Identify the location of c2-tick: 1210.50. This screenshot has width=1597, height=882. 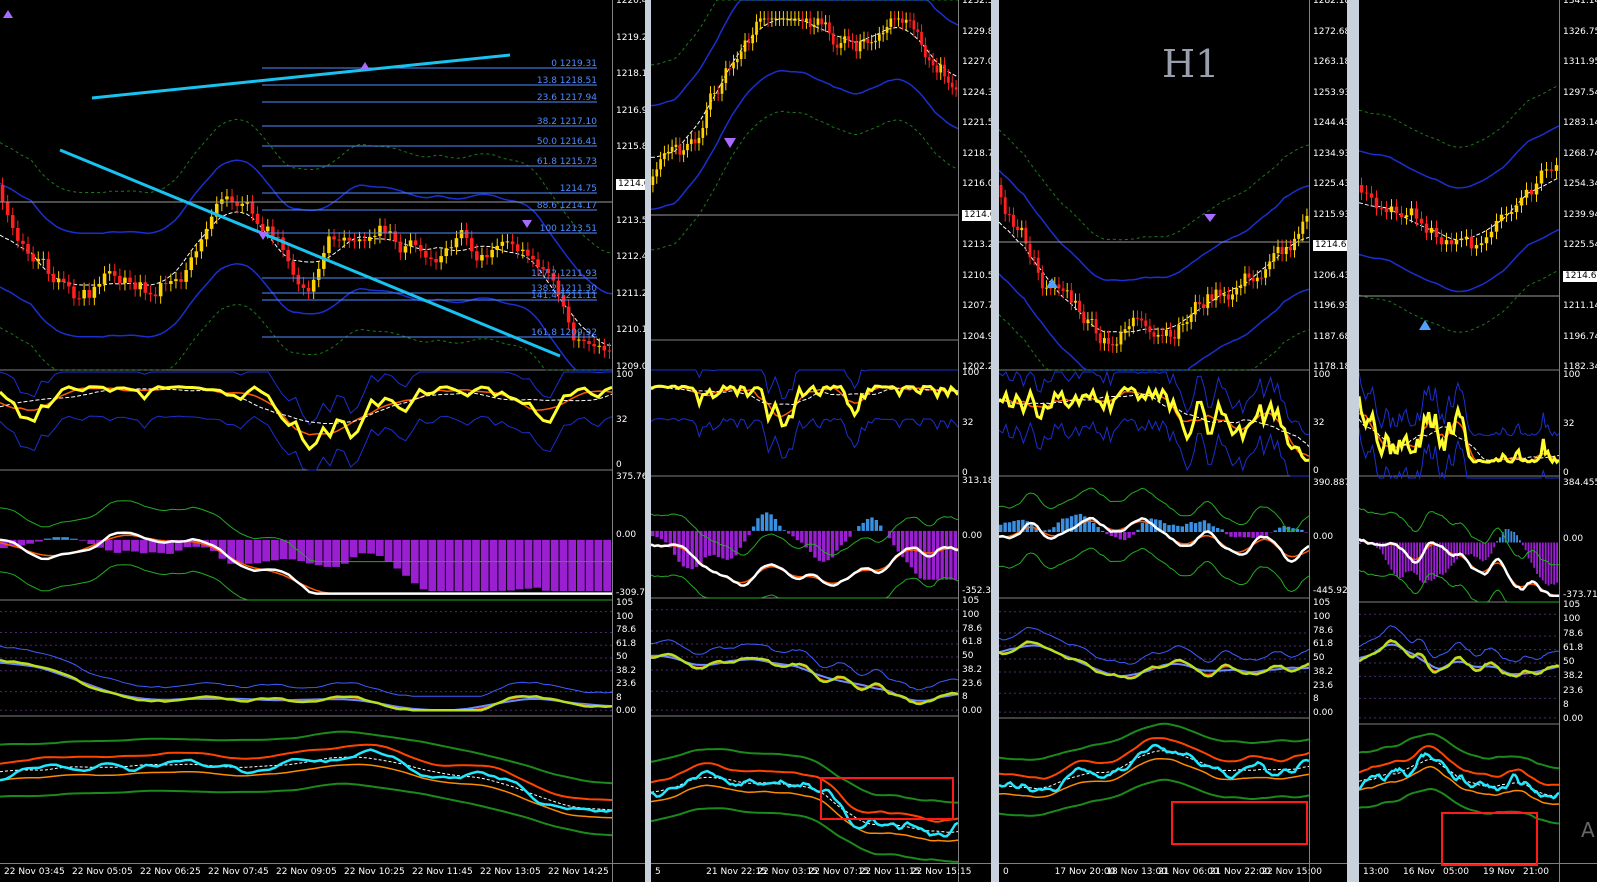
(976, 275).